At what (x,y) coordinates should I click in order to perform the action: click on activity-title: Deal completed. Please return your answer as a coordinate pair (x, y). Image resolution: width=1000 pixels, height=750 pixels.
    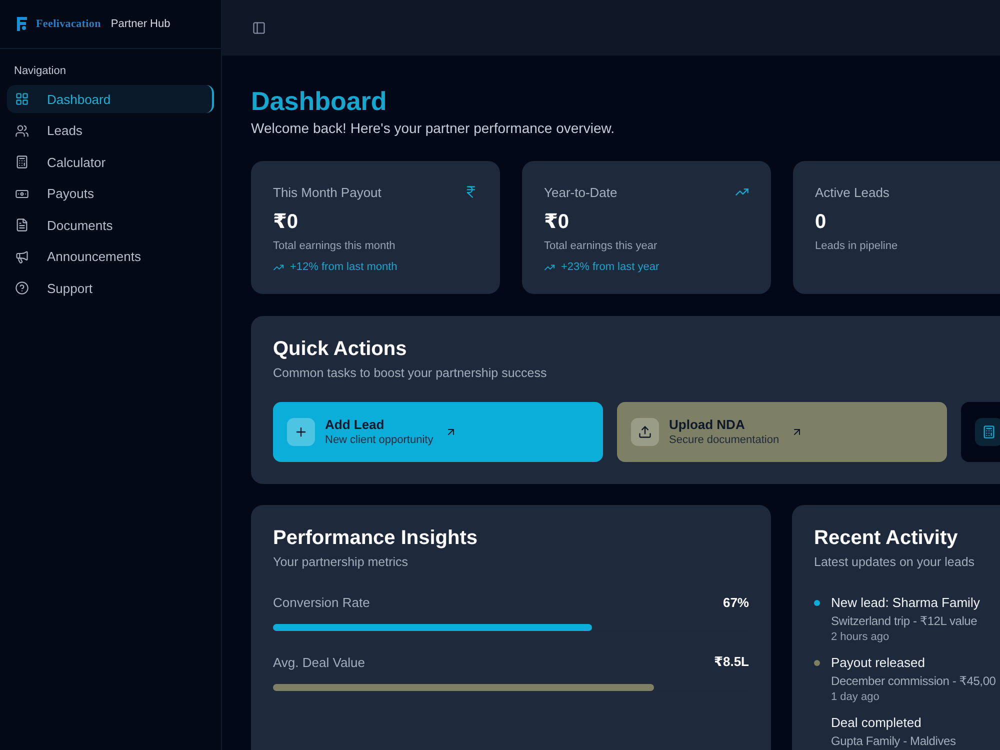
    Looking at the image, I should click on (876, 723).